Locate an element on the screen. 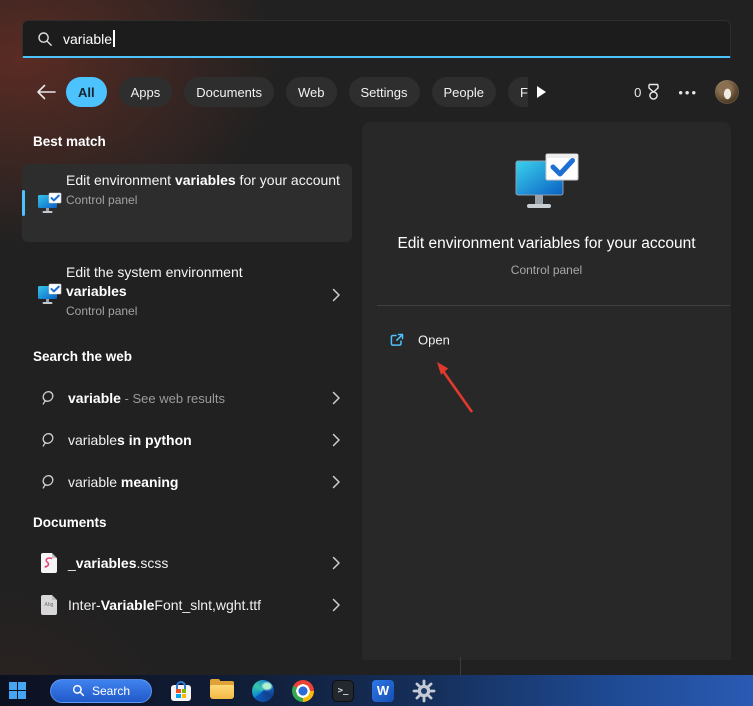  preview-subtitle: Control panel is located at coordinates (546, 270).